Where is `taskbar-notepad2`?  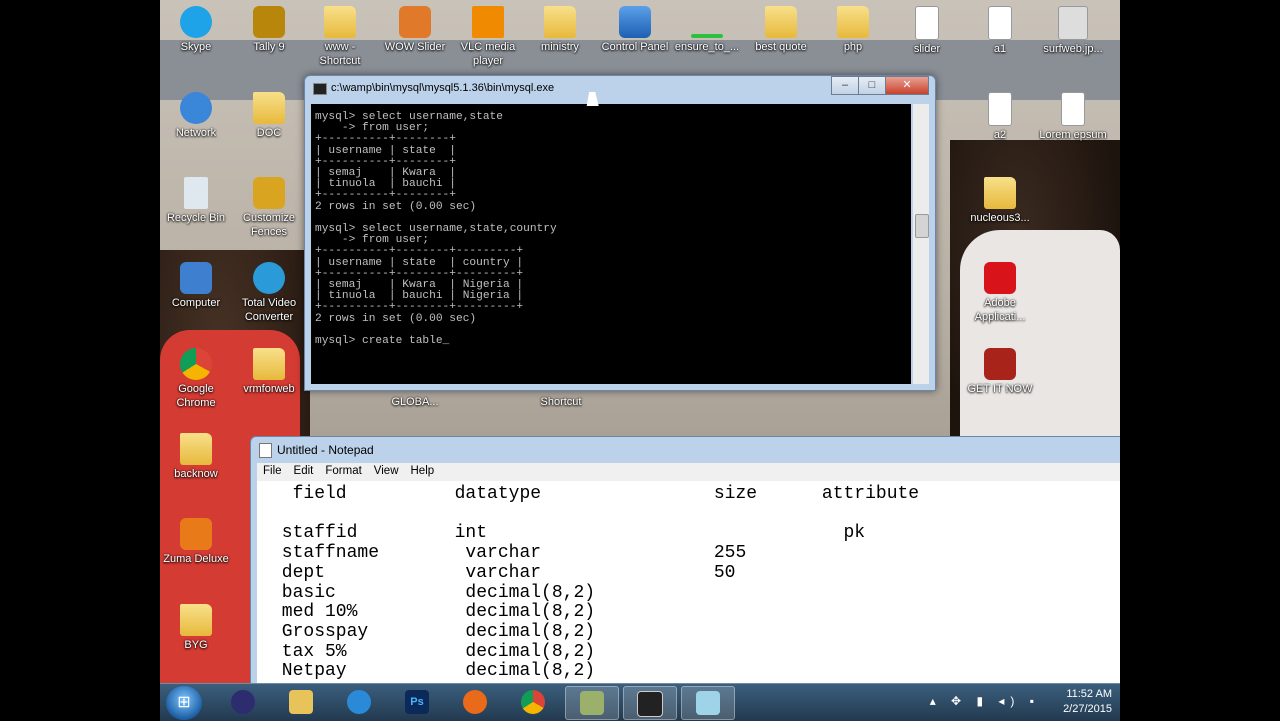
taskbar-notepad2 is located at coordinates (708, 703).